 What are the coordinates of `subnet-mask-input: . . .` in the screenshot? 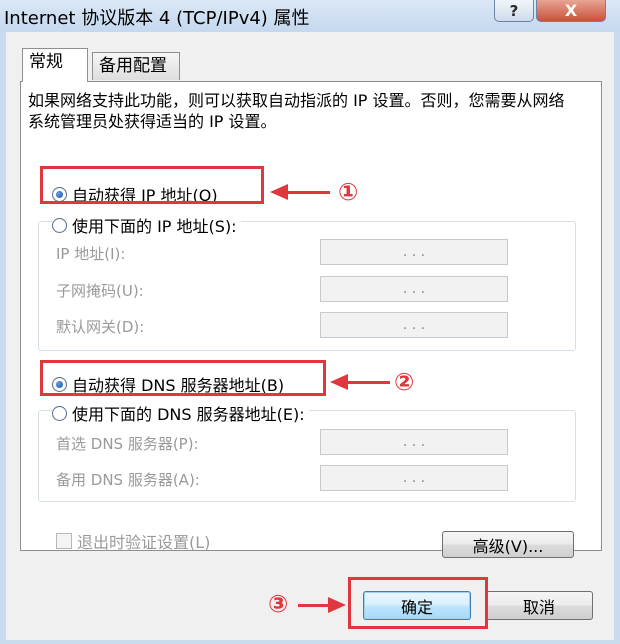 It's located at (414, 289).